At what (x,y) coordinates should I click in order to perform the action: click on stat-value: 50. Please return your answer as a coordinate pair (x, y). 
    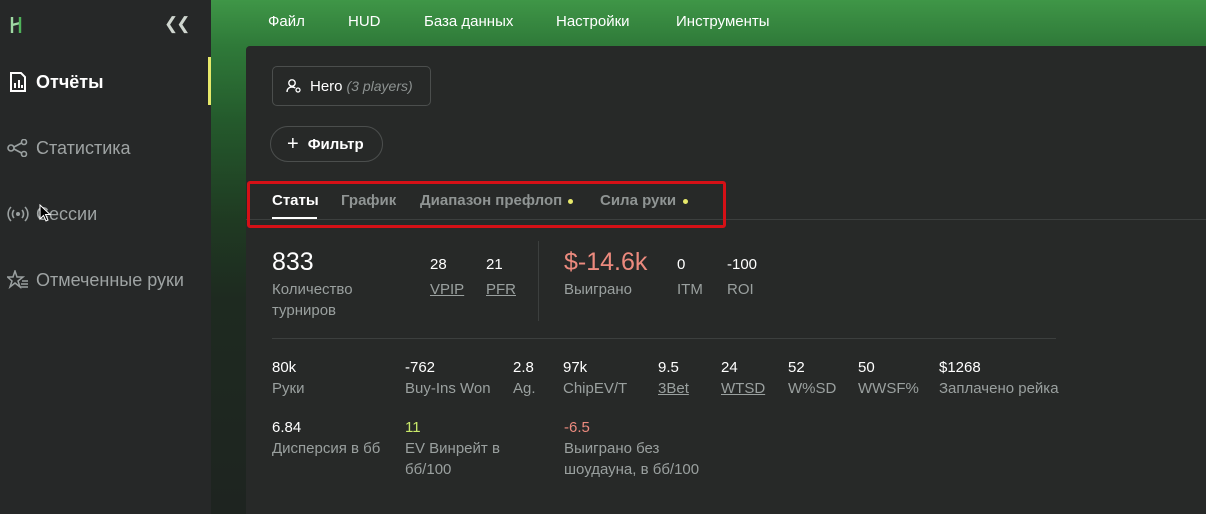
    Looking at the image, I should click on (866, 367).